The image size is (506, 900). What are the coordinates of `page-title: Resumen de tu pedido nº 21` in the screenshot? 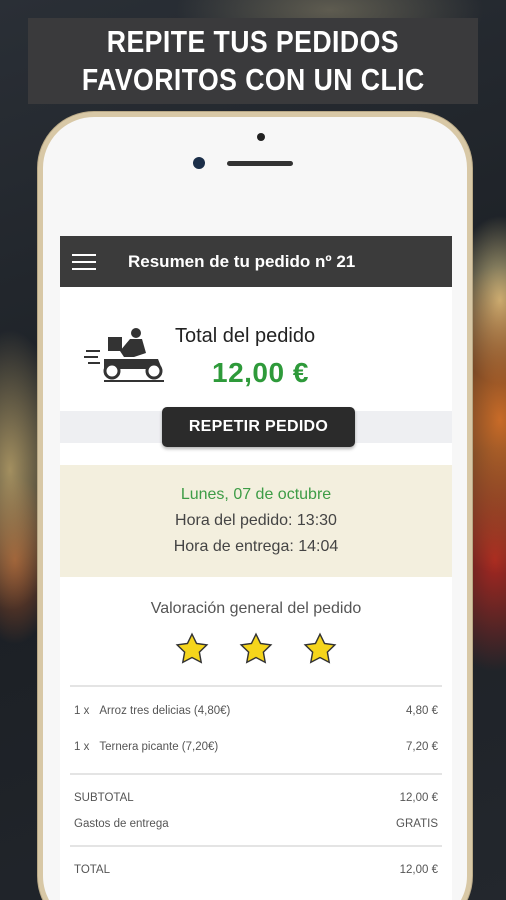 It's located at (242, 261).